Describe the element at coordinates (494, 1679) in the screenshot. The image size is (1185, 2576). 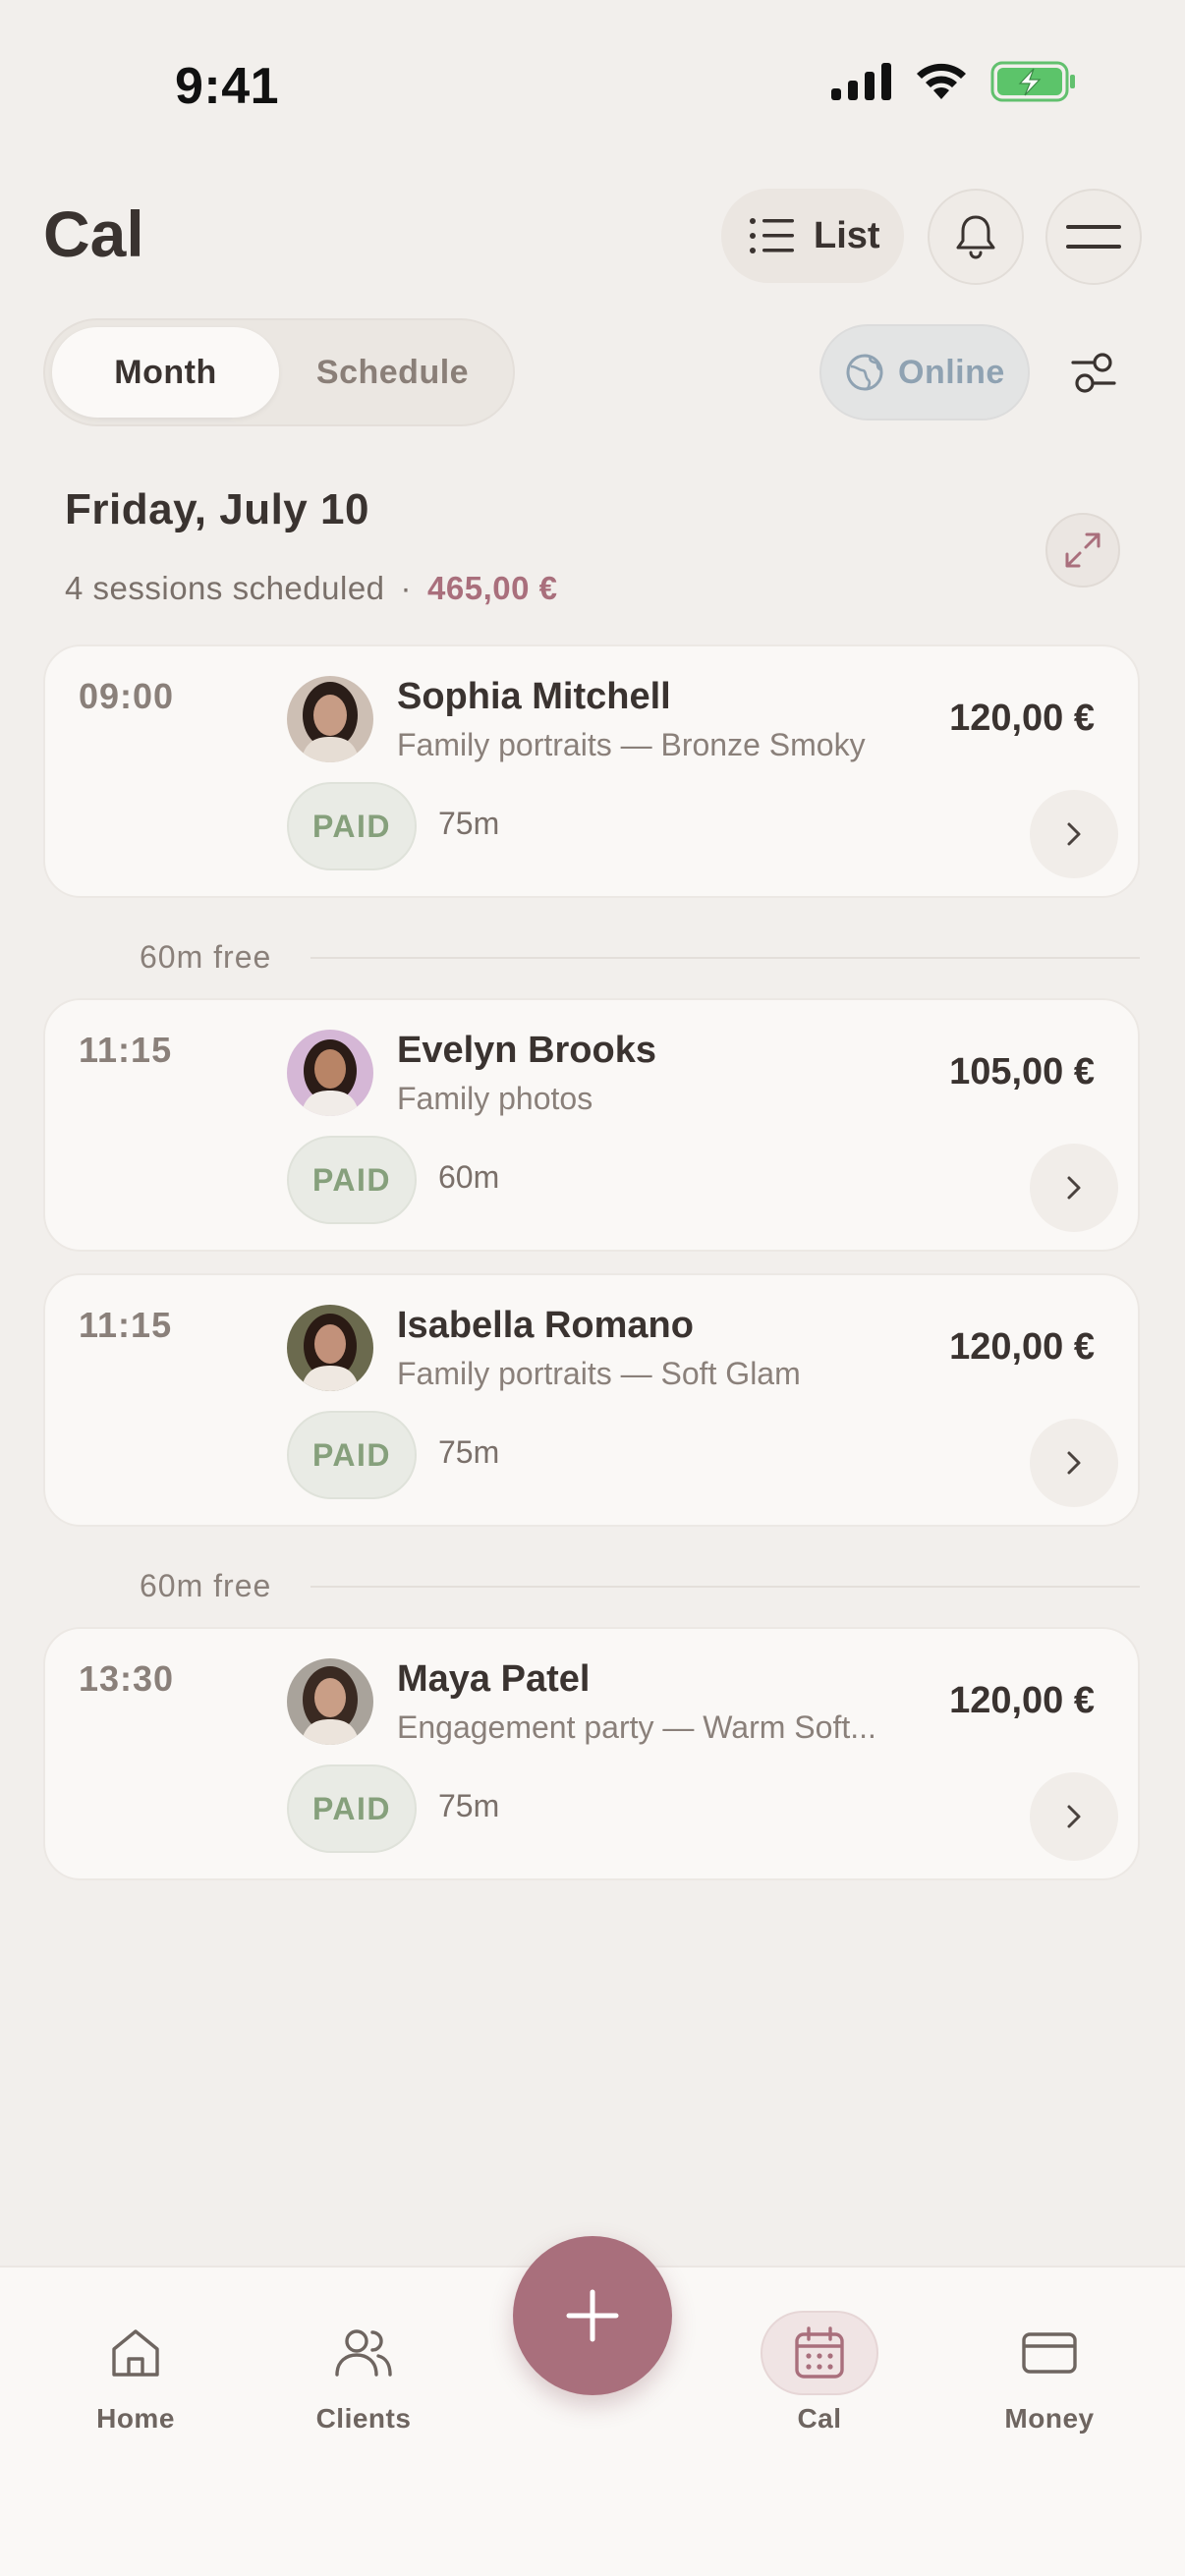
I see `client-name: Maya Patel` at that location.